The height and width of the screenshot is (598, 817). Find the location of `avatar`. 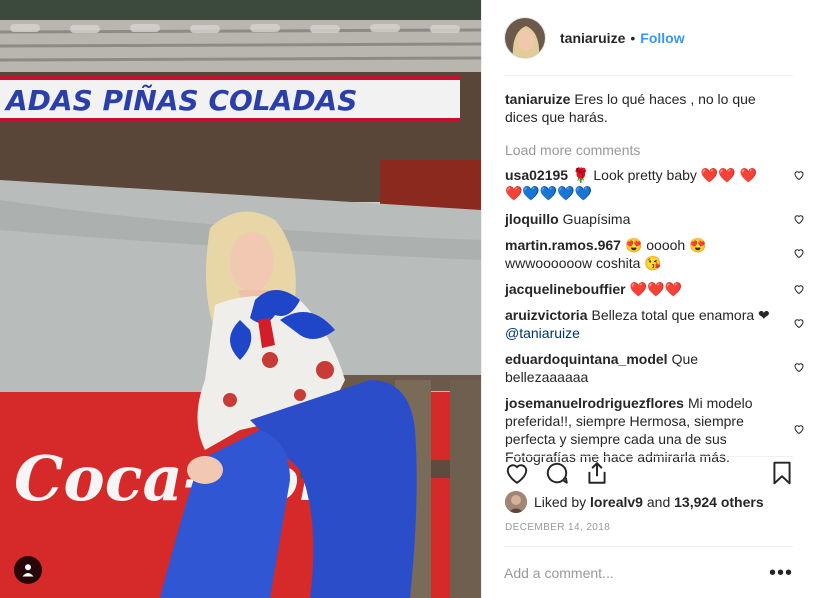

avatar is located at coordinates (525, 37).